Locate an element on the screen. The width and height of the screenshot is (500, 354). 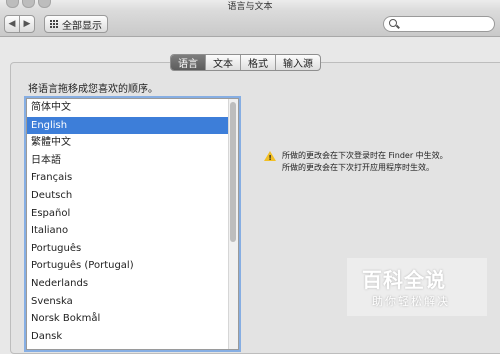
warning-line-1: 所做的更改会在下次登录时在 Finder 中生效。 is located at coordinates (365, 155).